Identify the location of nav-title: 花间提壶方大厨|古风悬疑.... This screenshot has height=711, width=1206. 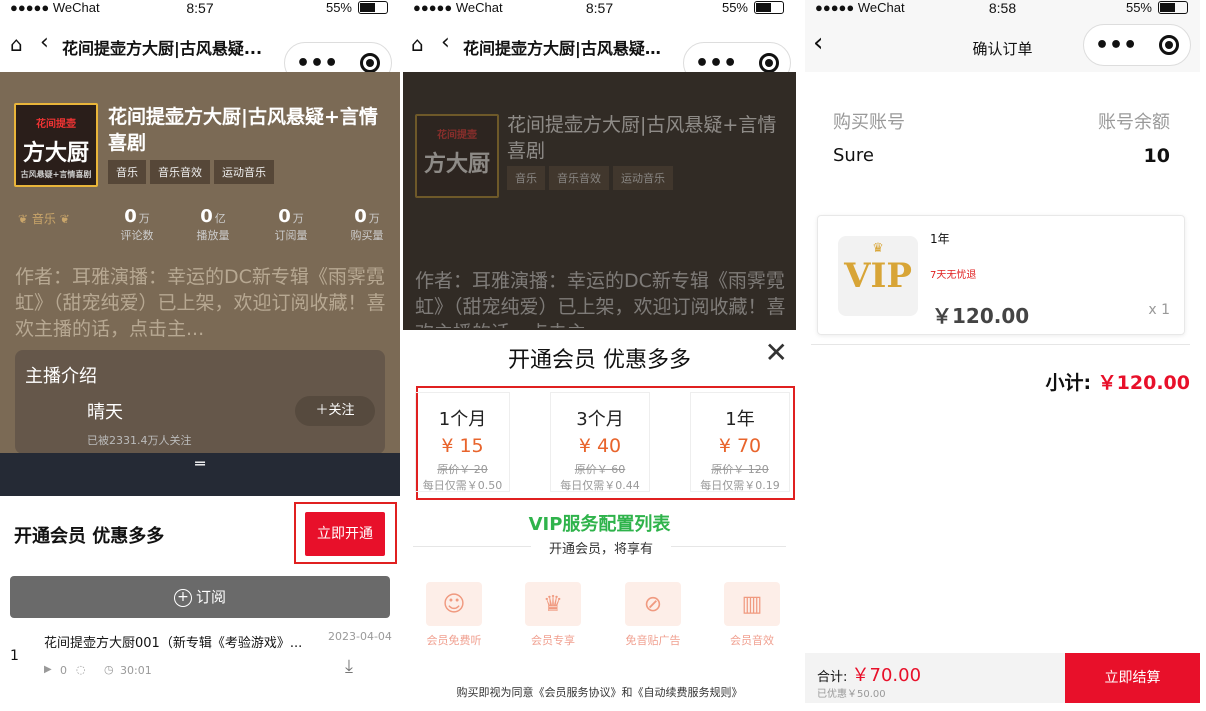
(162, 48).